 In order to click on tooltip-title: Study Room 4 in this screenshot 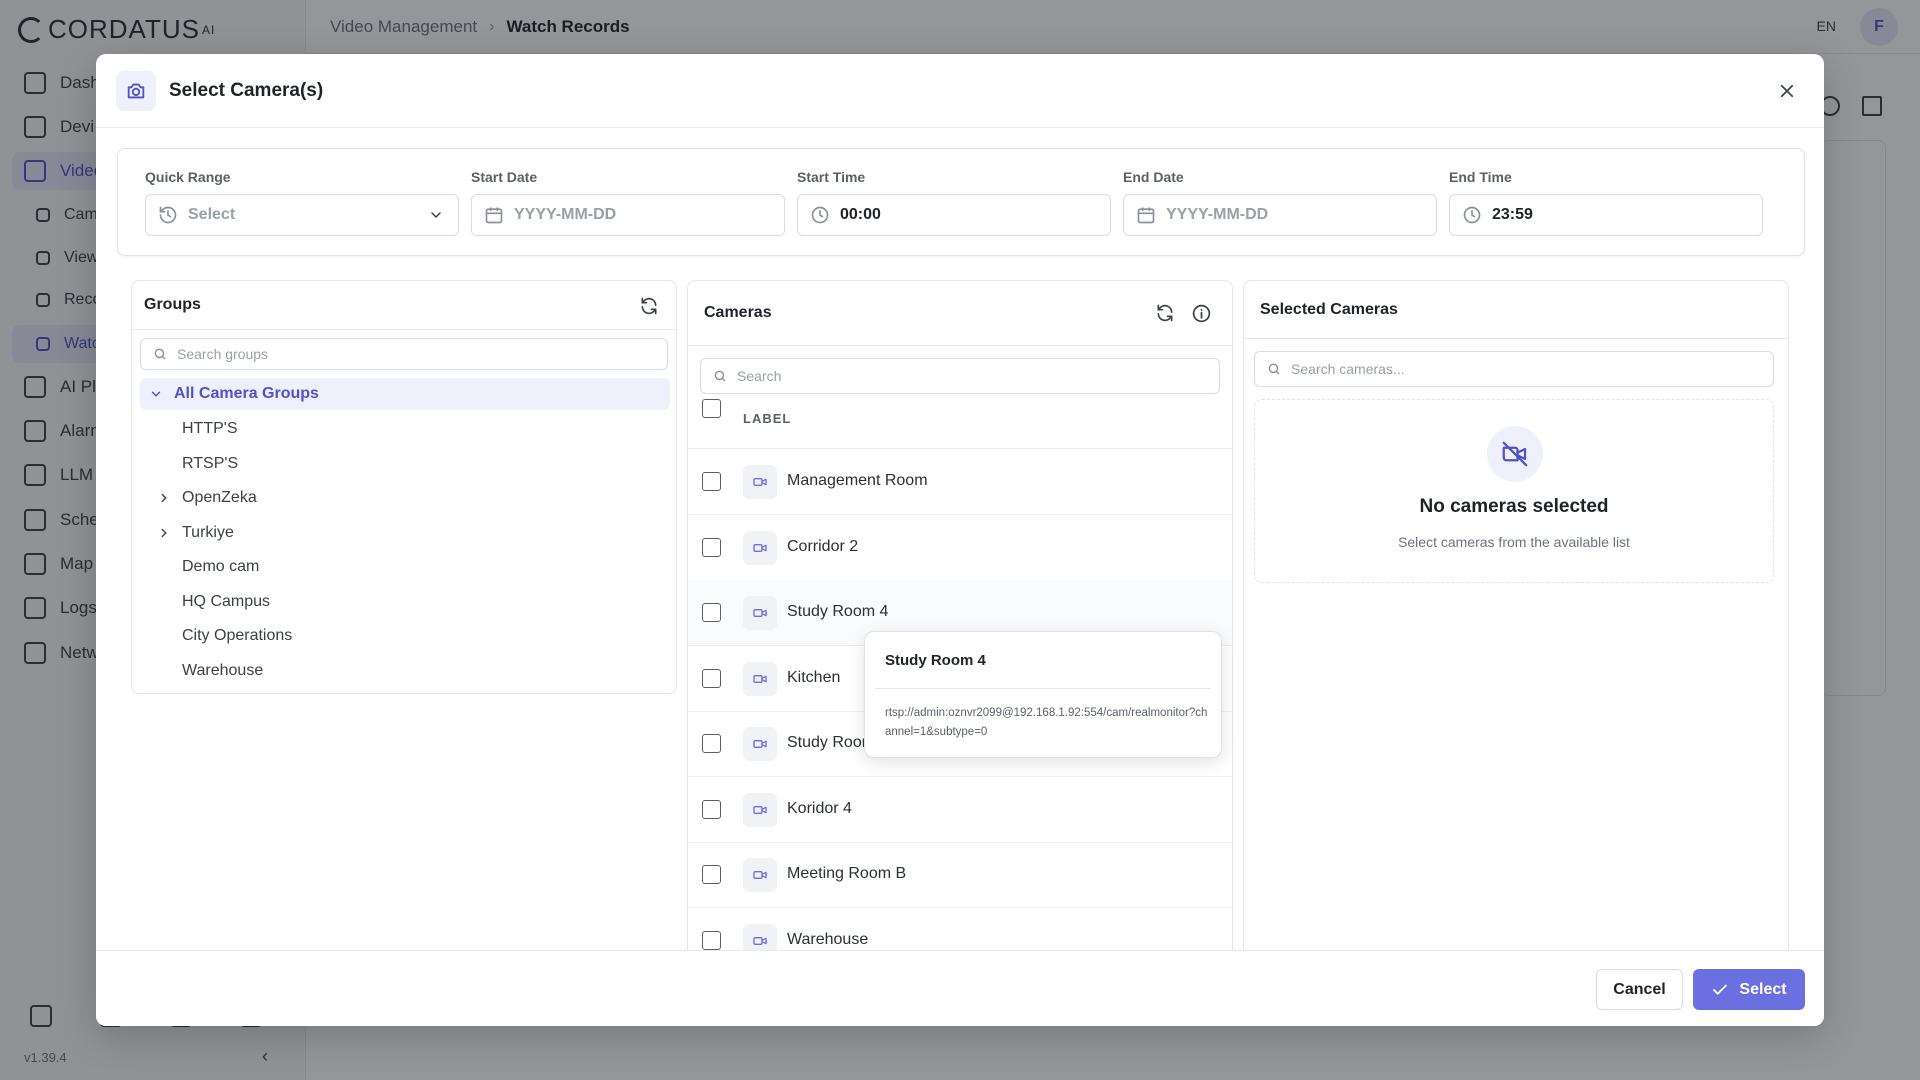, I will do `click(935, 660)`.